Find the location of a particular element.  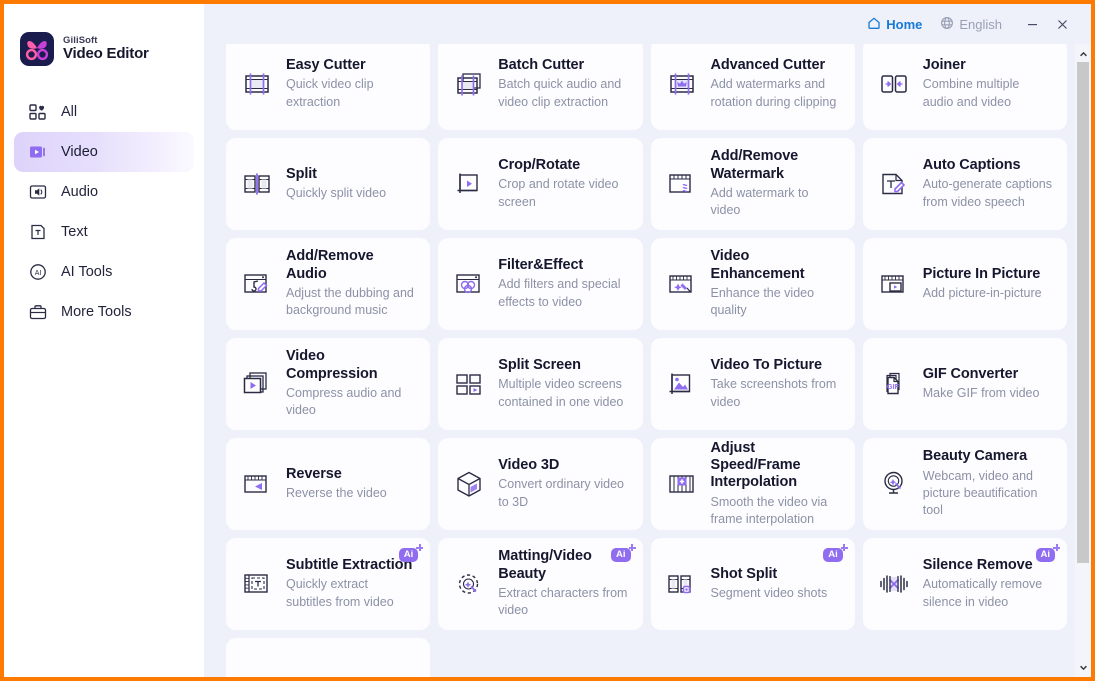

tool-card-title: Shot Split is located at coordinates (744, 573).